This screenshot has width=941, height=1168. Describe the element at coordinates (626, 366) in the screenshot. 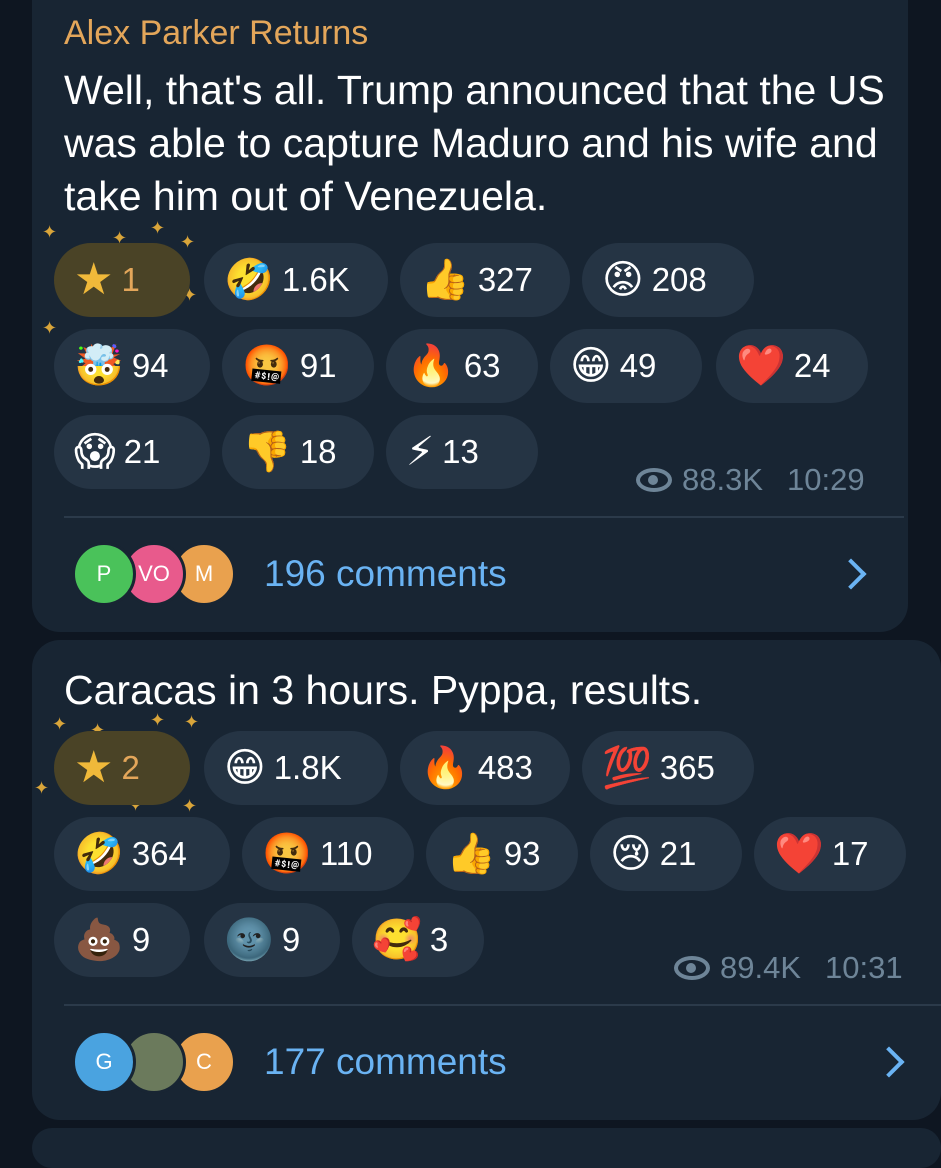

I see `reaction-grin: 😁 49` at that location.